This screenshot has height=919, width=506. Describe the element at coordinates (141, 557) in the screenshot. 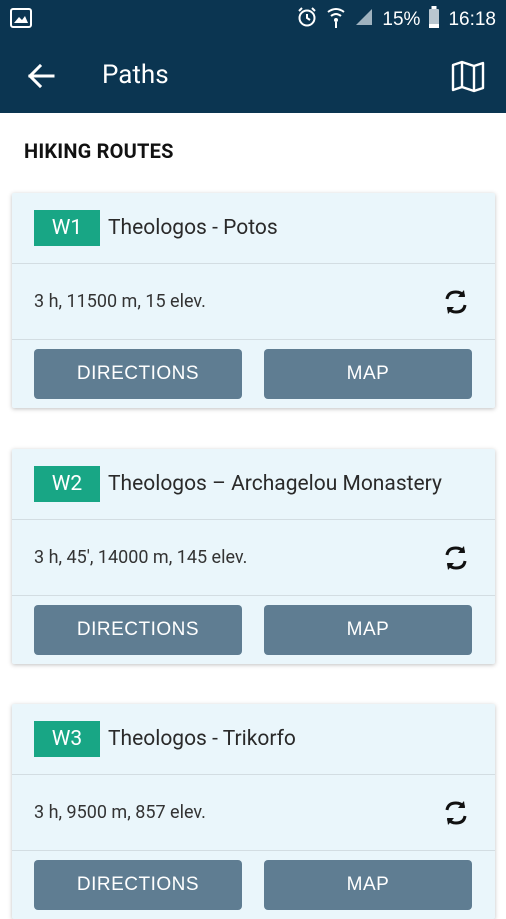

I see `route-stats: 3 h, 45', 14000 m, 145 elev.` at that location.